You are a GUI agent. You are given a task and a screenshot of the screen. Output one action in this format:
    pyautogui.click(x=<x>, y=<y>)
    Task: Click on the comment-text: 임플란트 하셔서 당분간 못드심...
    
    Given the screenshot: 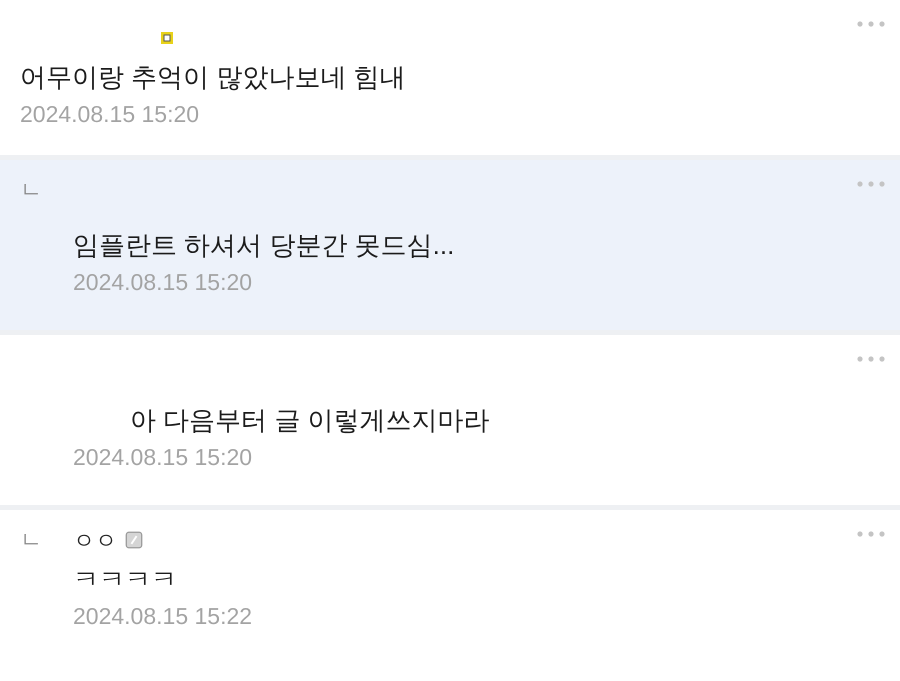 What is the action you would take?
    pyautogui.click(x=264, y=246)
    